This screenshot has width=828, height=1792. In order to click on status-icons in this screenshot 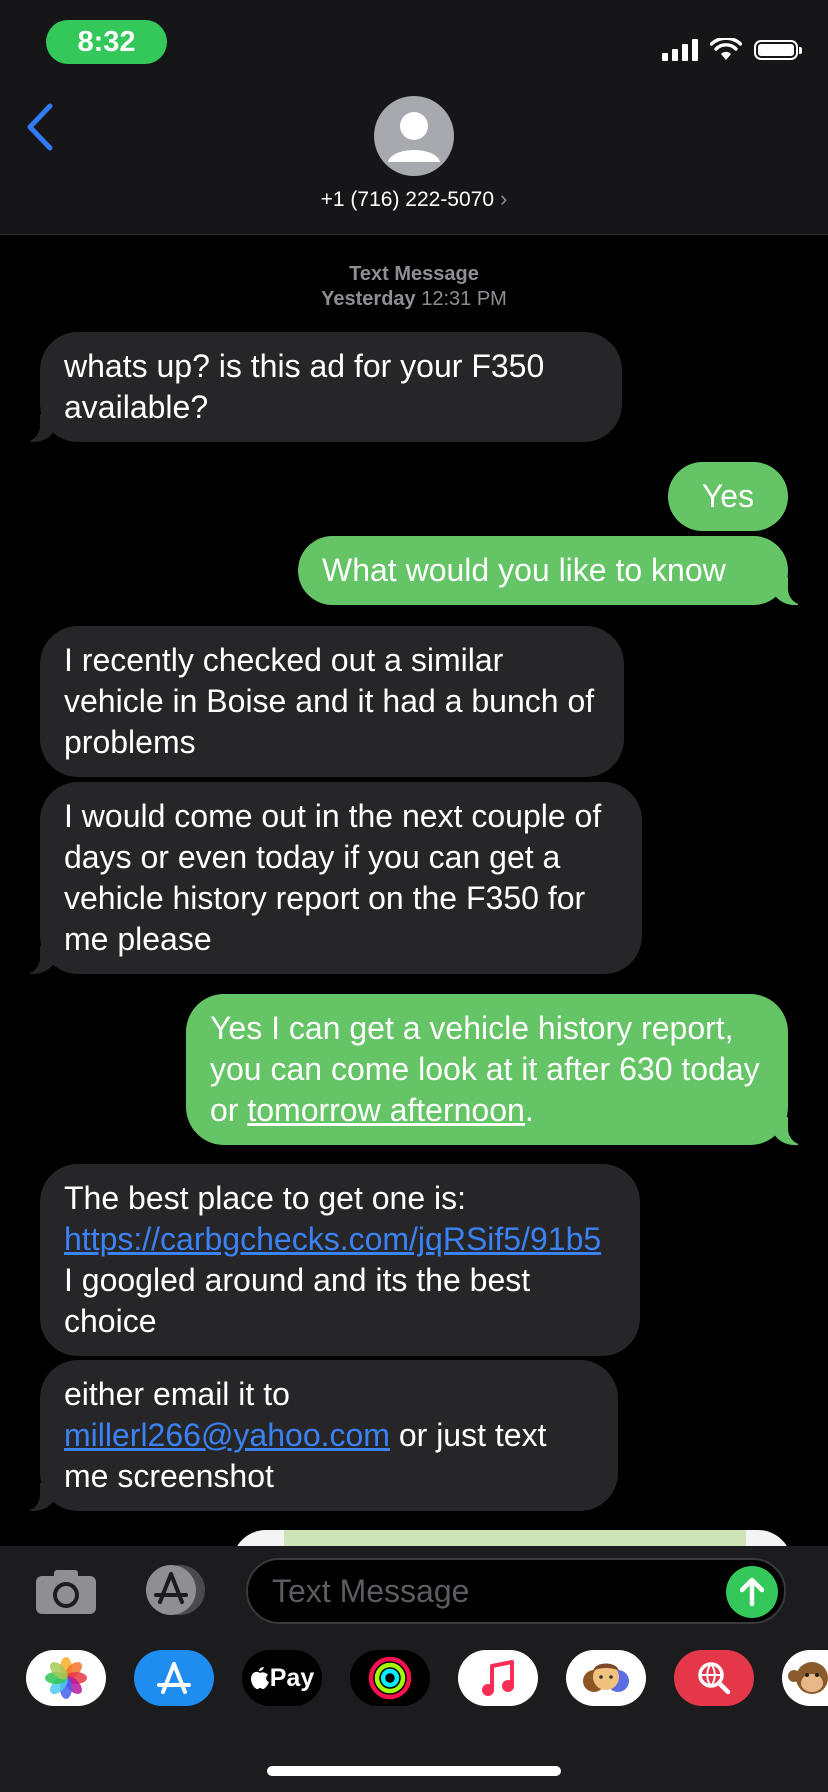, I will do `click(732, 50)`.